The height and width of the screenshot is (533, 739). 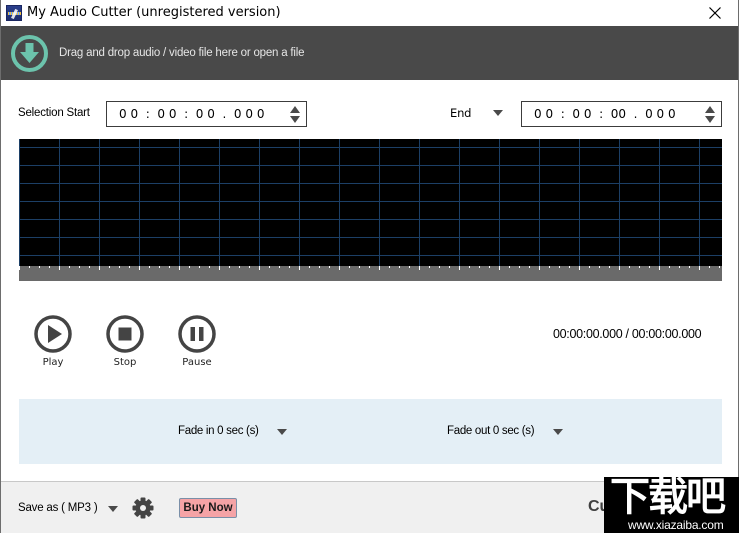 I want to click on fade-in-chevron-down-icon, so click(x=282, y=432).